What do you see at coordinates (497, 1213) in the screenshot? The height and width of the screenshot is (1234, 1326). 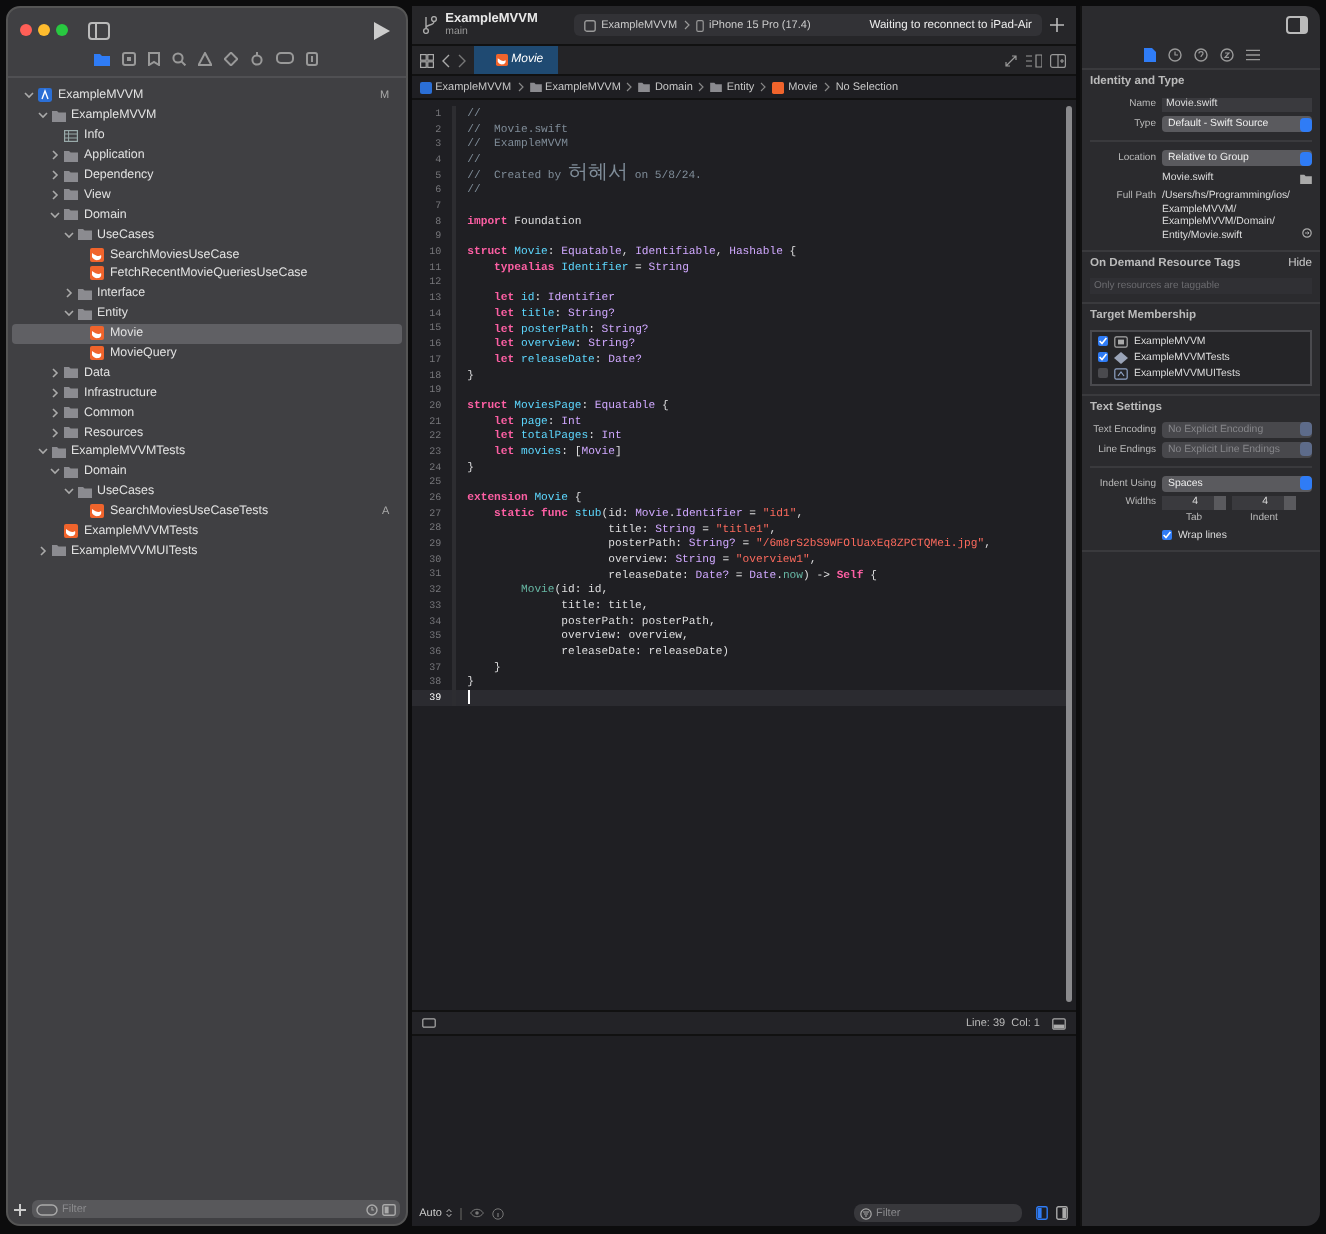 I see `info-icon` at bounding box center [497, 1213].